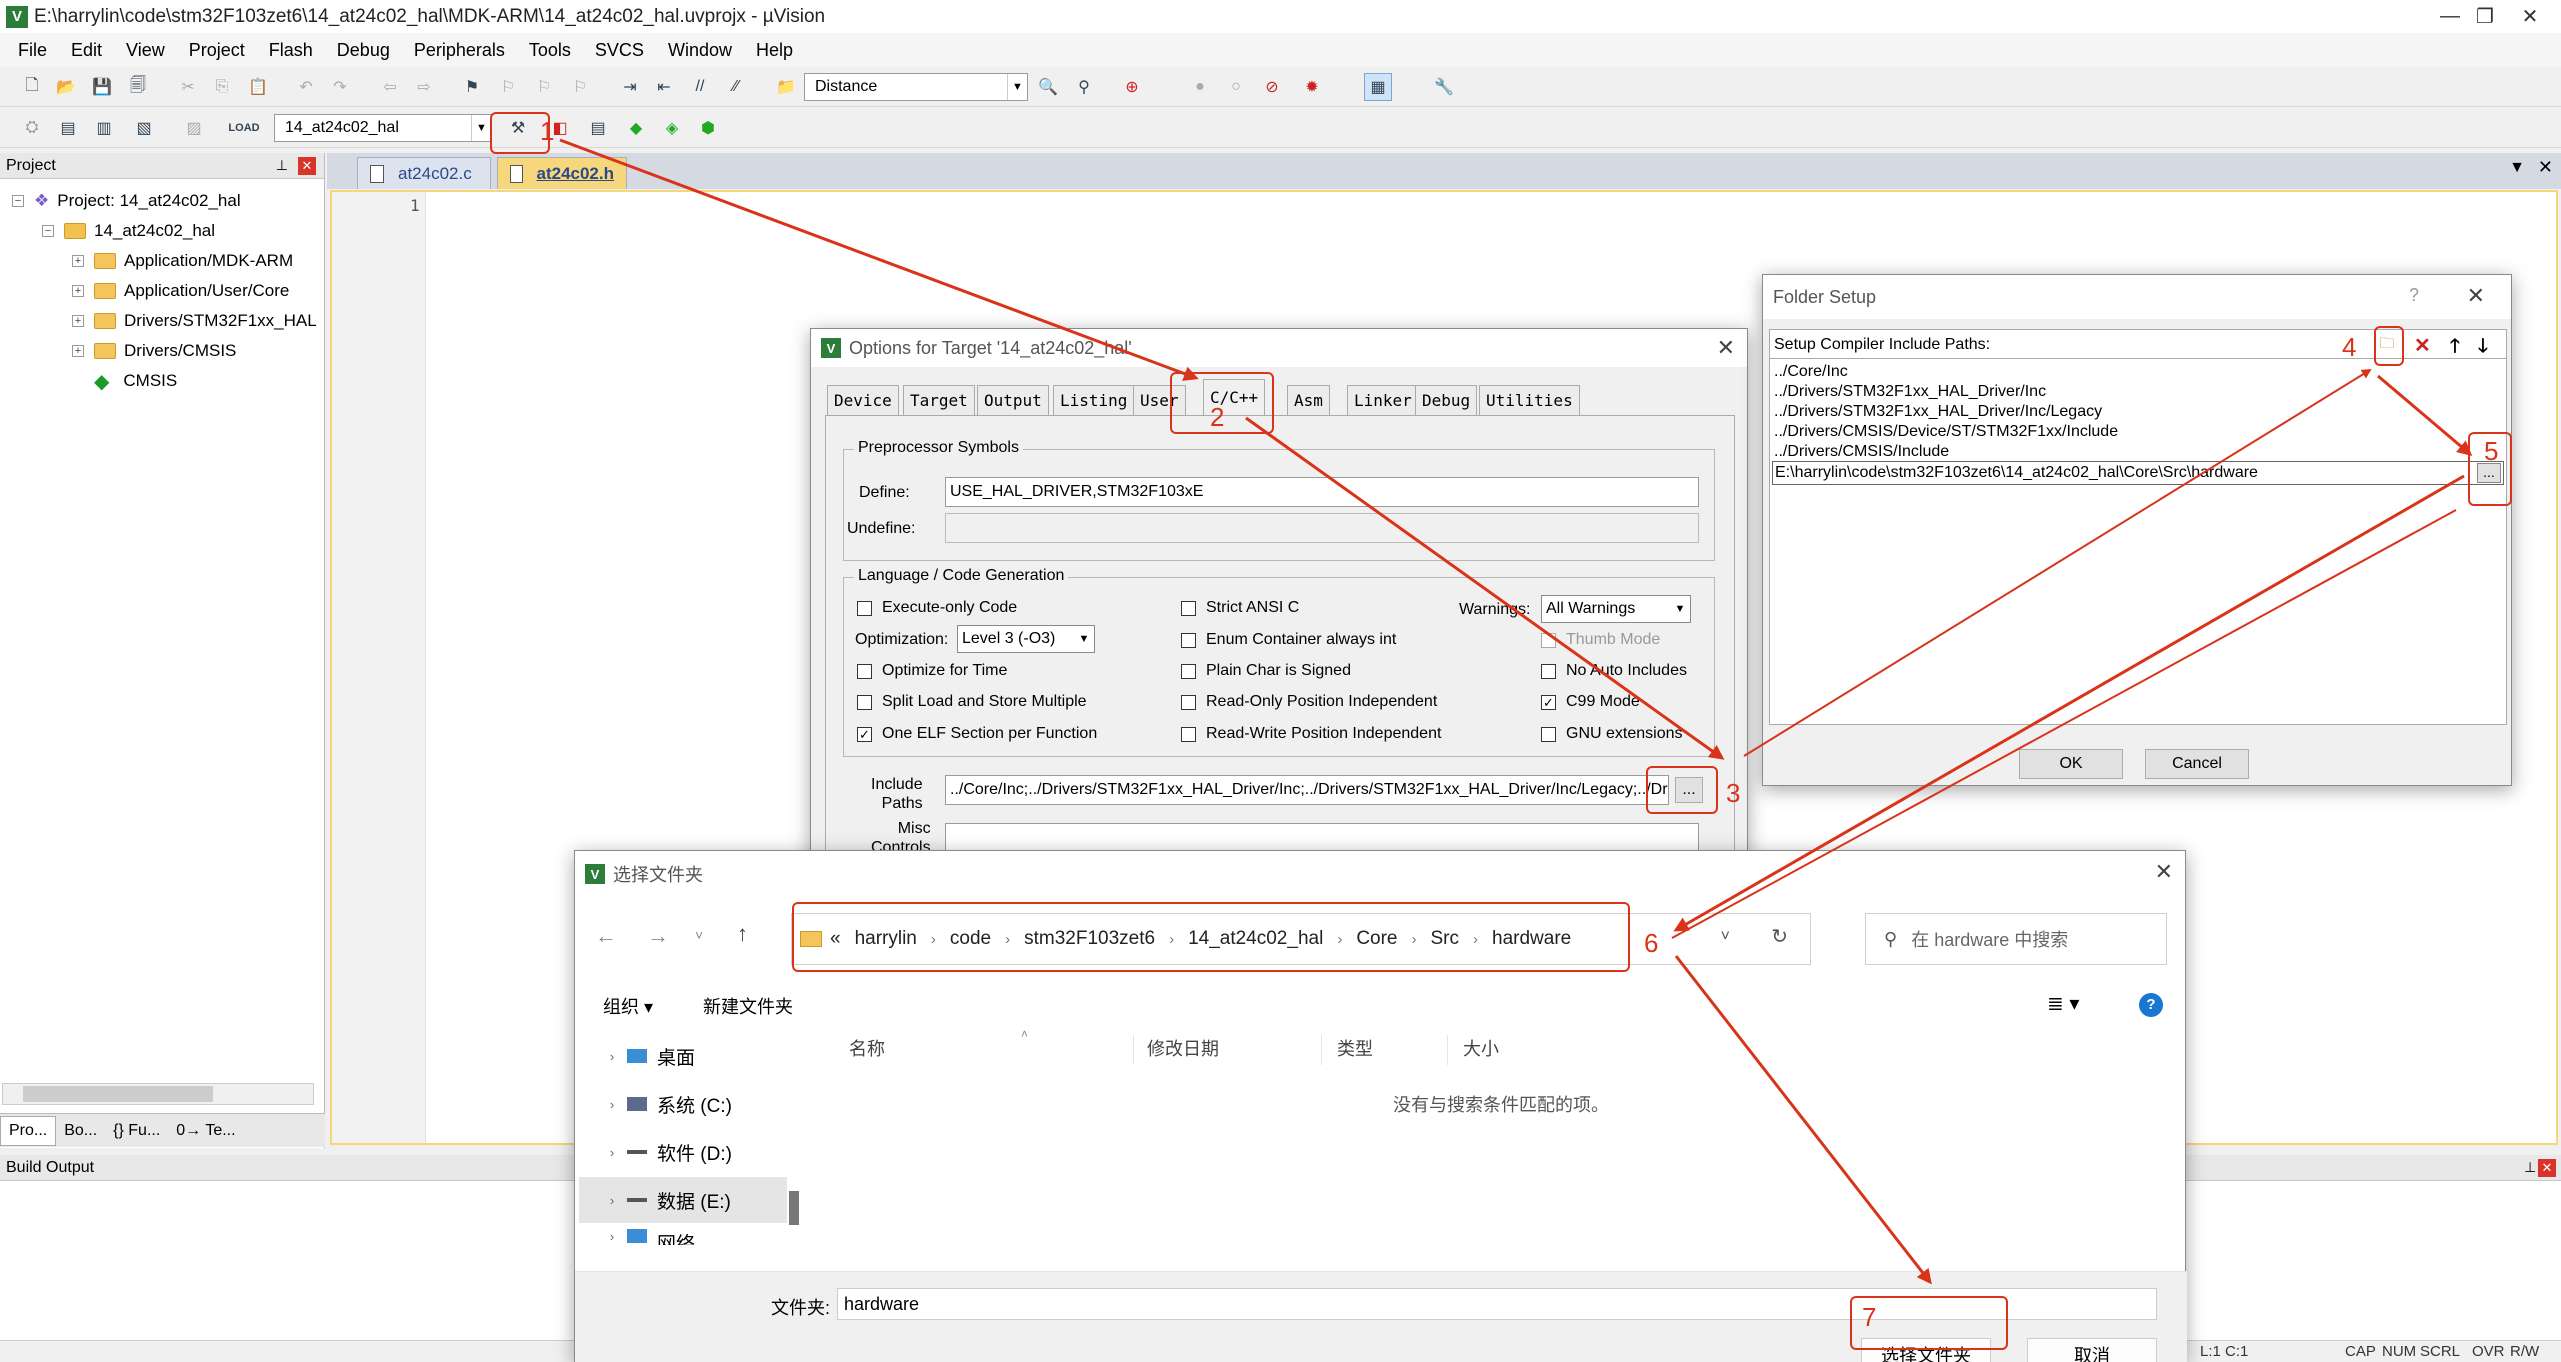 The width and height of the screenshot is (2561, 1362). What do you see at coordinates (699, 935) in the screenshot?
I see `recent-dropdown-icon: ˅` at bounding box center [699, 935].